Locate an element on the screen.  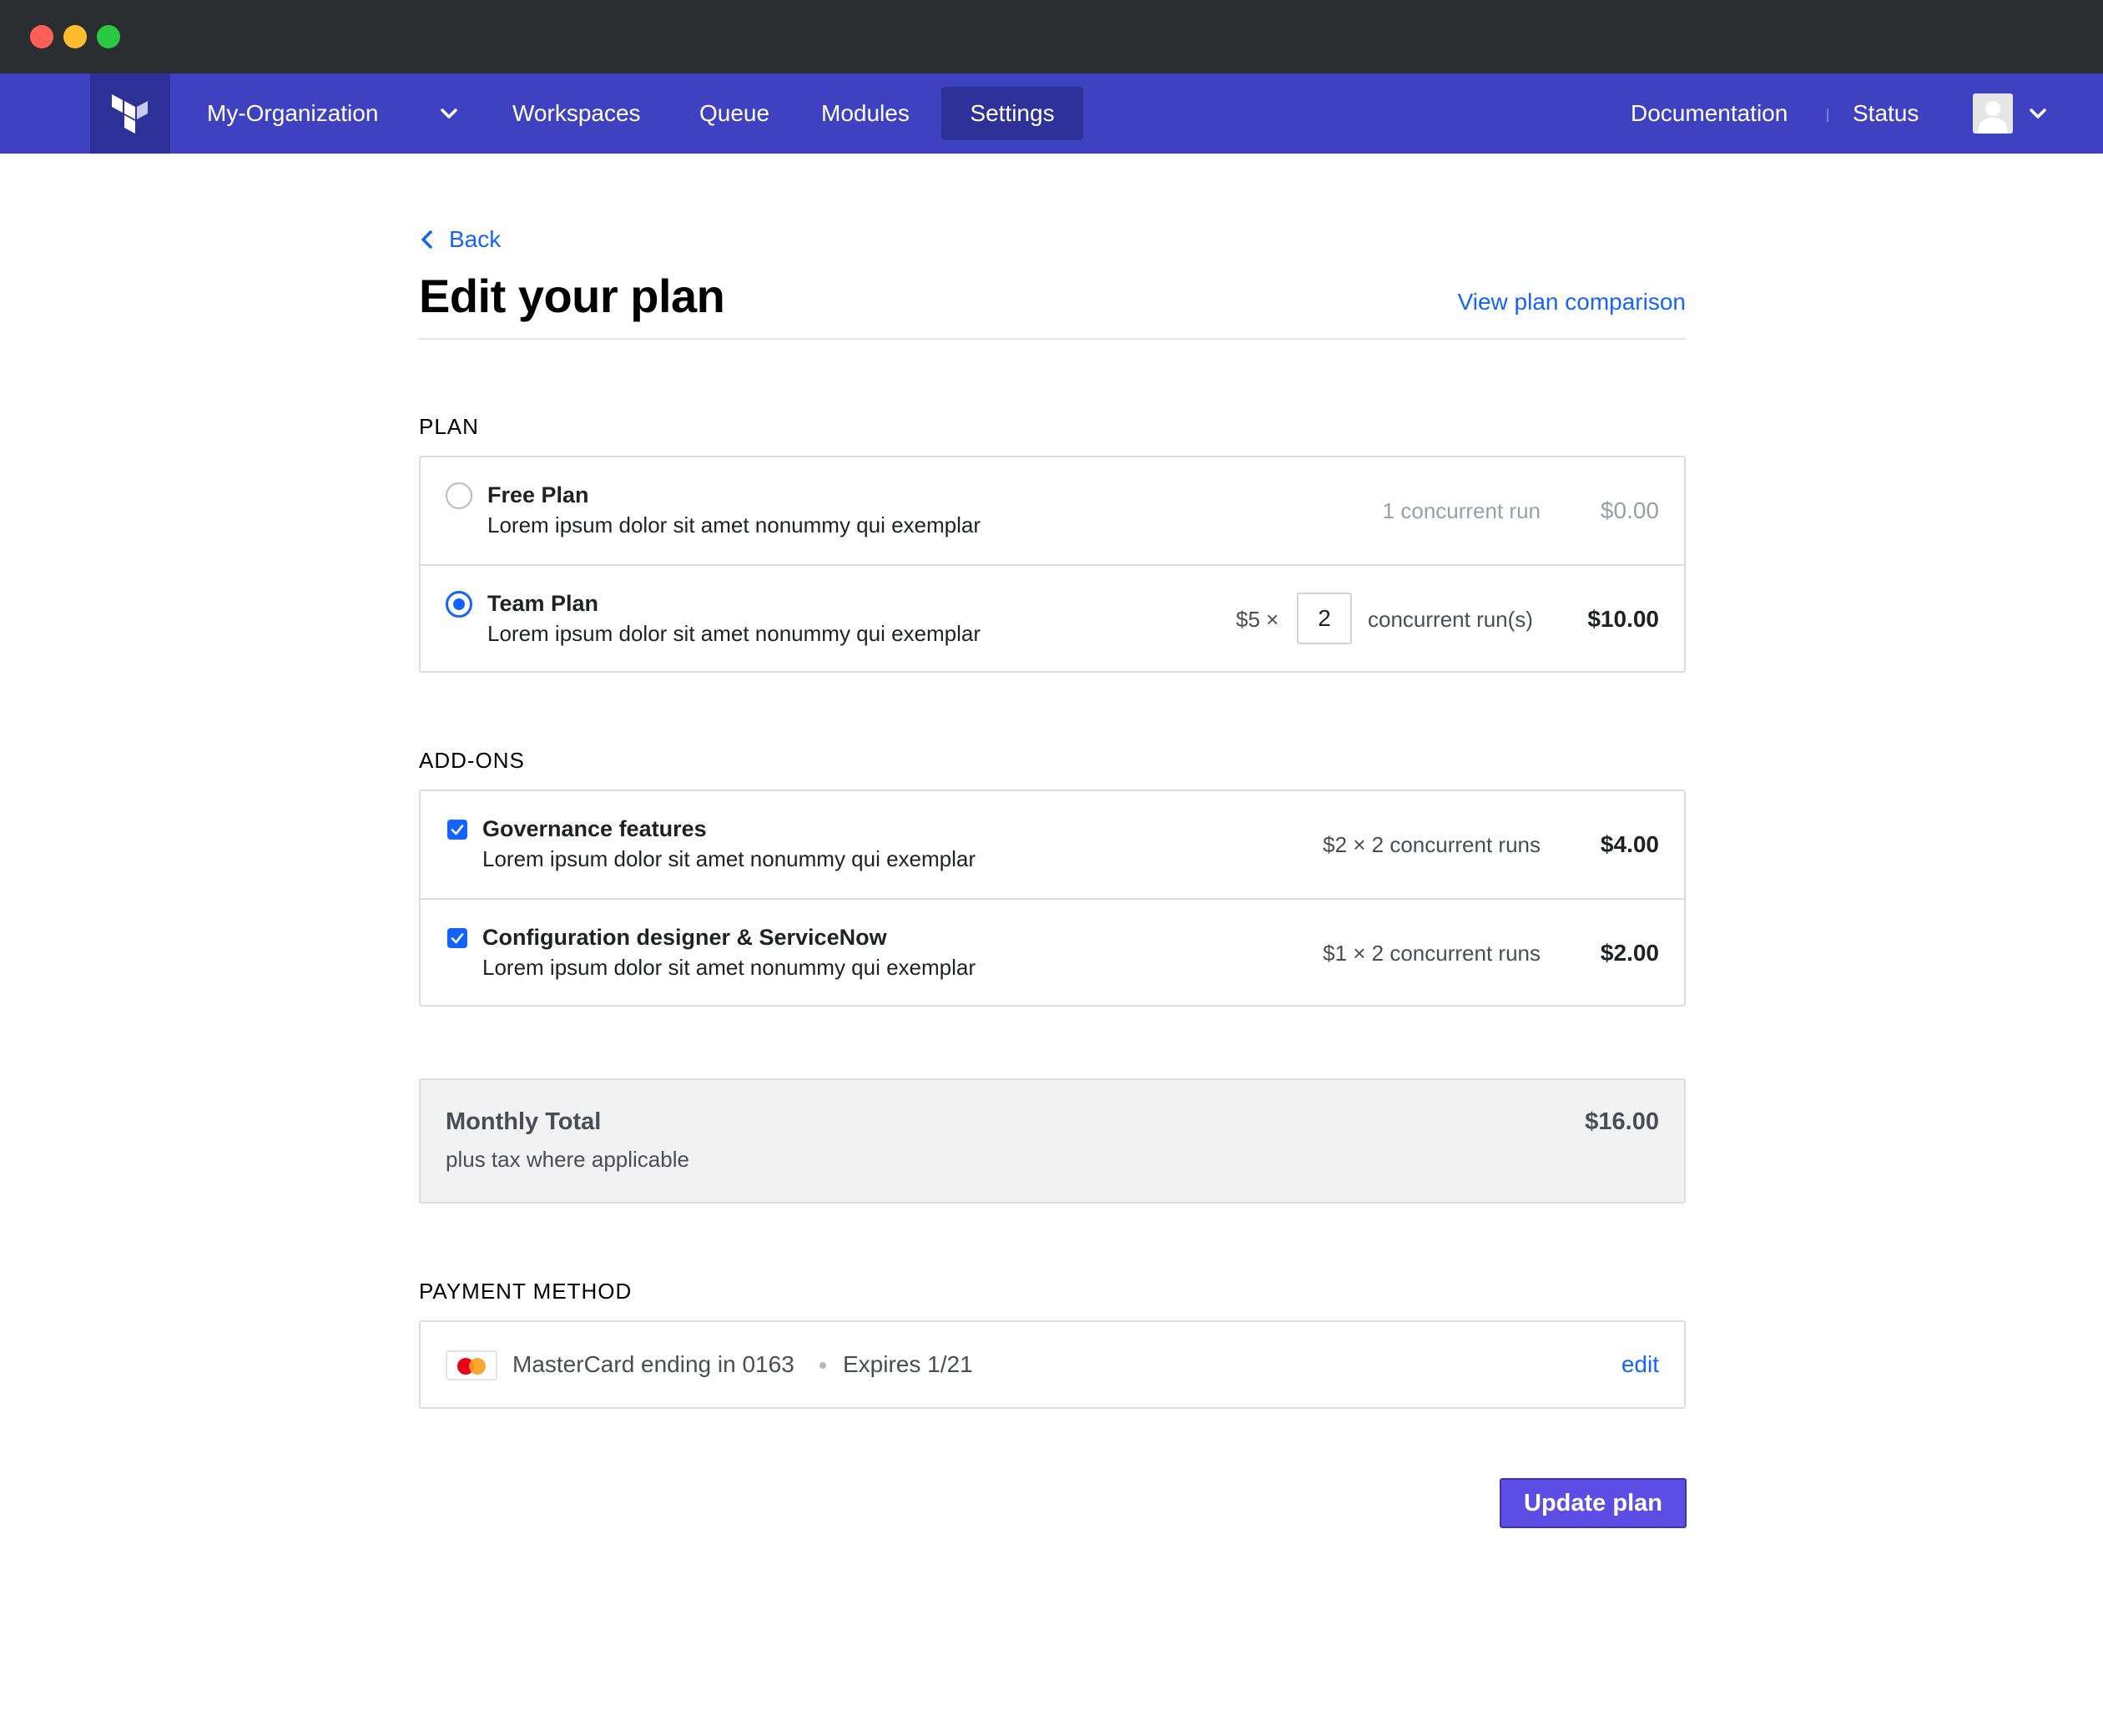
addon-title: Governance features is located at coordinates (595, 828).